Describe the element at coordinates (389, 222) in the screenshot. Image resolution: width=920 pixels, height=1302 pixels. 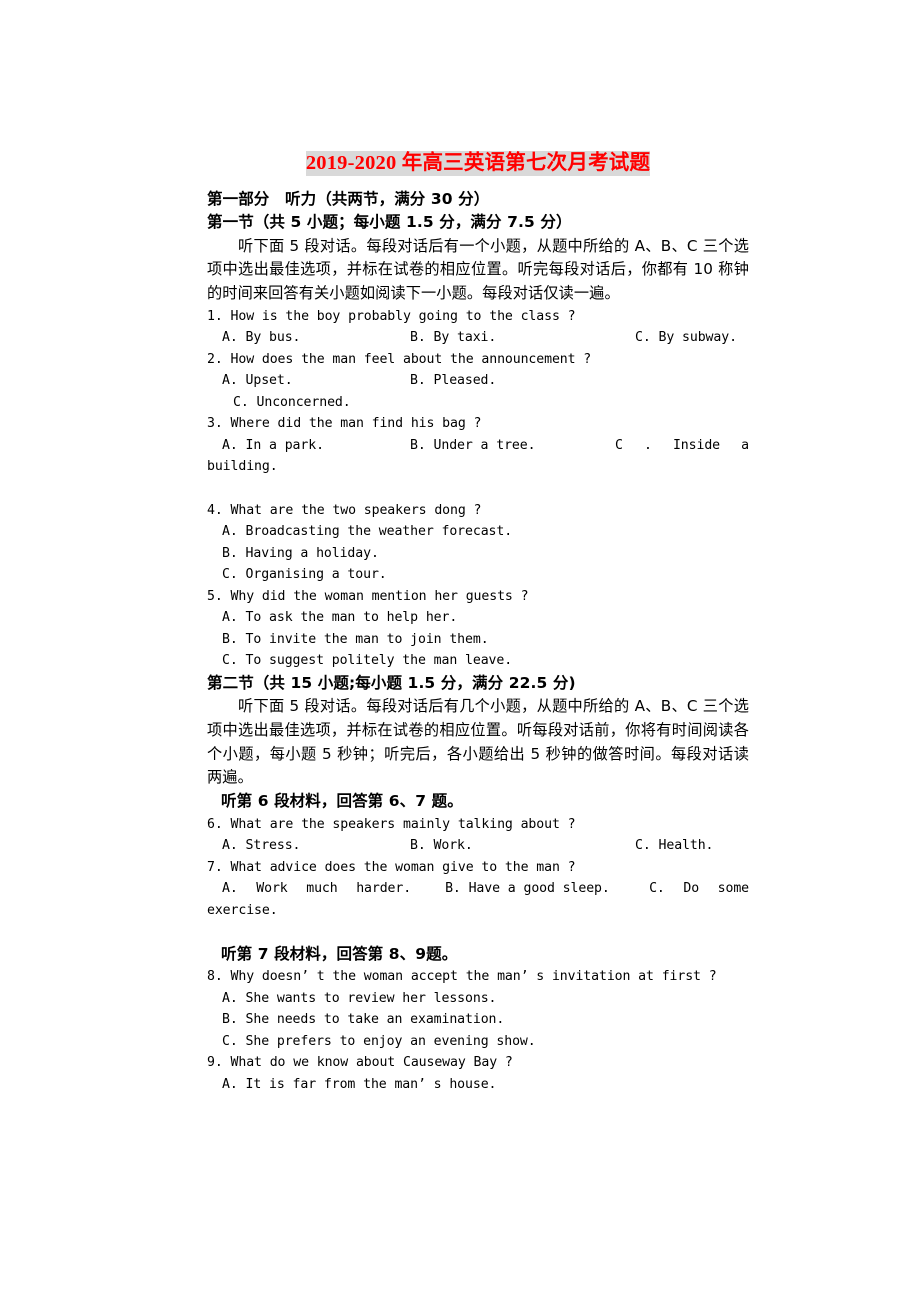
I see `section-one-heading: 第一节（共 5 小题；每小题 1.5 分，满分 7.5 分）` at that location.